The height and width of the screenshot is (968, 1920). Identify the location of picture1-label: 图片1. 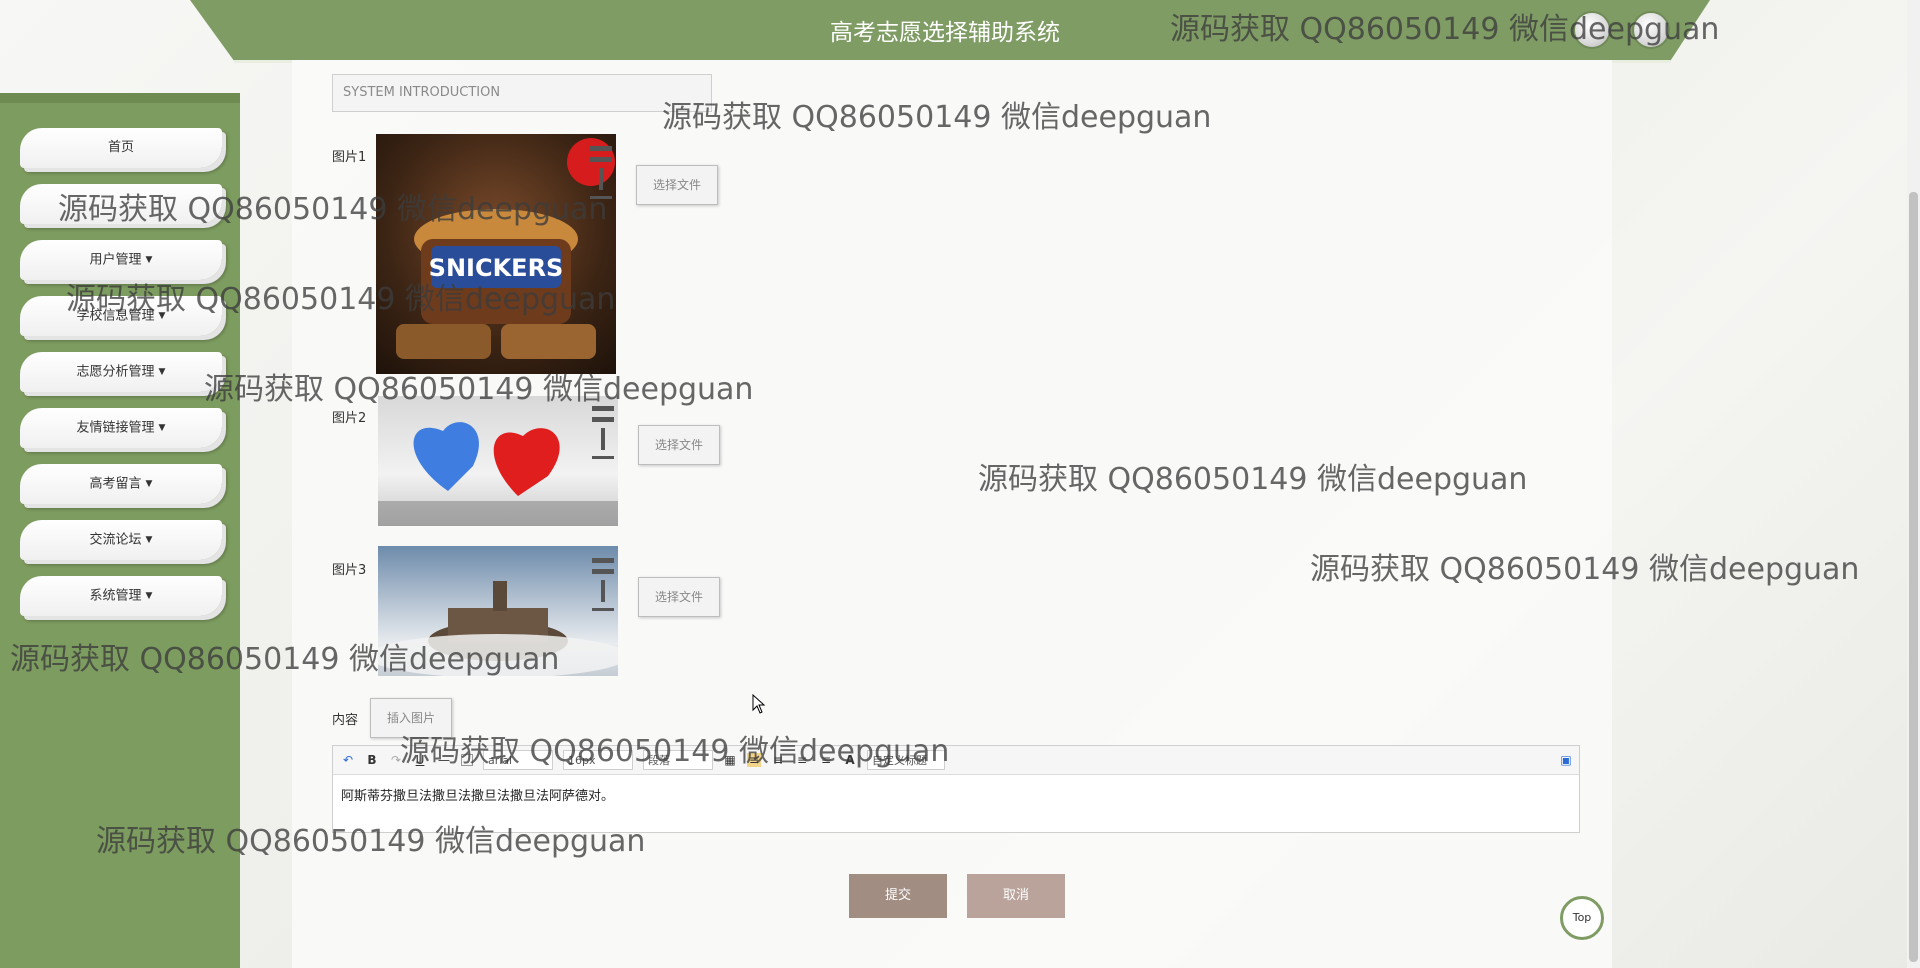
(349, 157).